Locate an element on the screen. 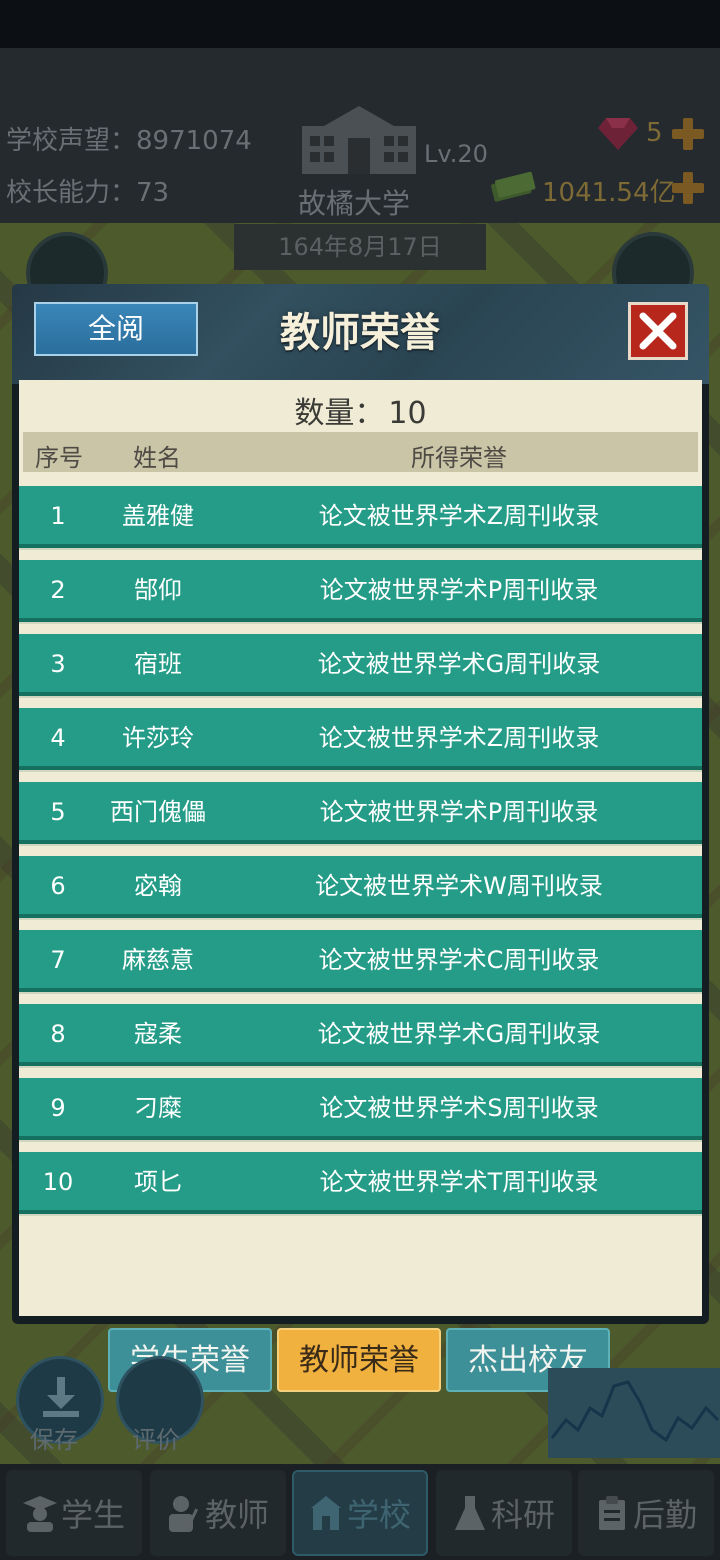  nav-research: 科研 is located at coordinates (504, 1513).